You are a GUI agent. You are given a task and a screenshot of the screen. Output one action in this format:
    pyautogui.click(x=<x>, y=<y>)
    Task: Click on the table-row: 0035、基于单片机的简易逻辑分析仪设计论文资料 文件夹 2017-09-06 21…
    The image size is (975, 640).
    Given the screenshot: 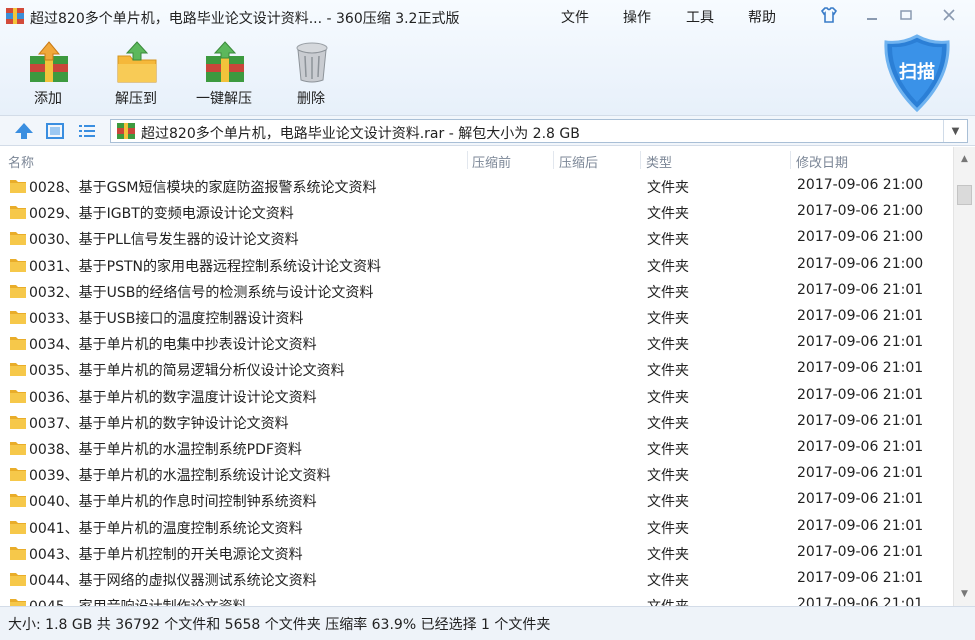 What is the action you would take?
    pyautogui.click(x=476, y=369)
    